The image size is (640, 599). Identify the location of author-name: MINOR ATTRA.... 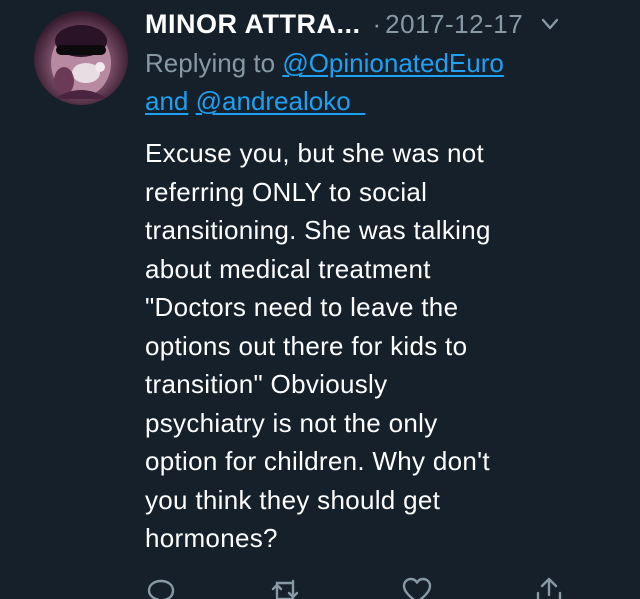
(252, 24).